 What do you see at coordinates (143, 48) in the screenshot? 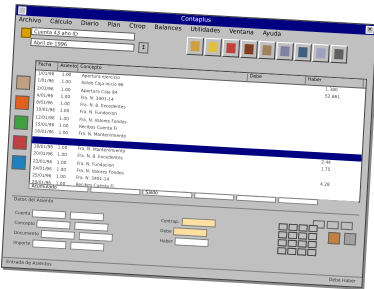
I see `date-spin-button: ↕` at bounding box center [143, 48].